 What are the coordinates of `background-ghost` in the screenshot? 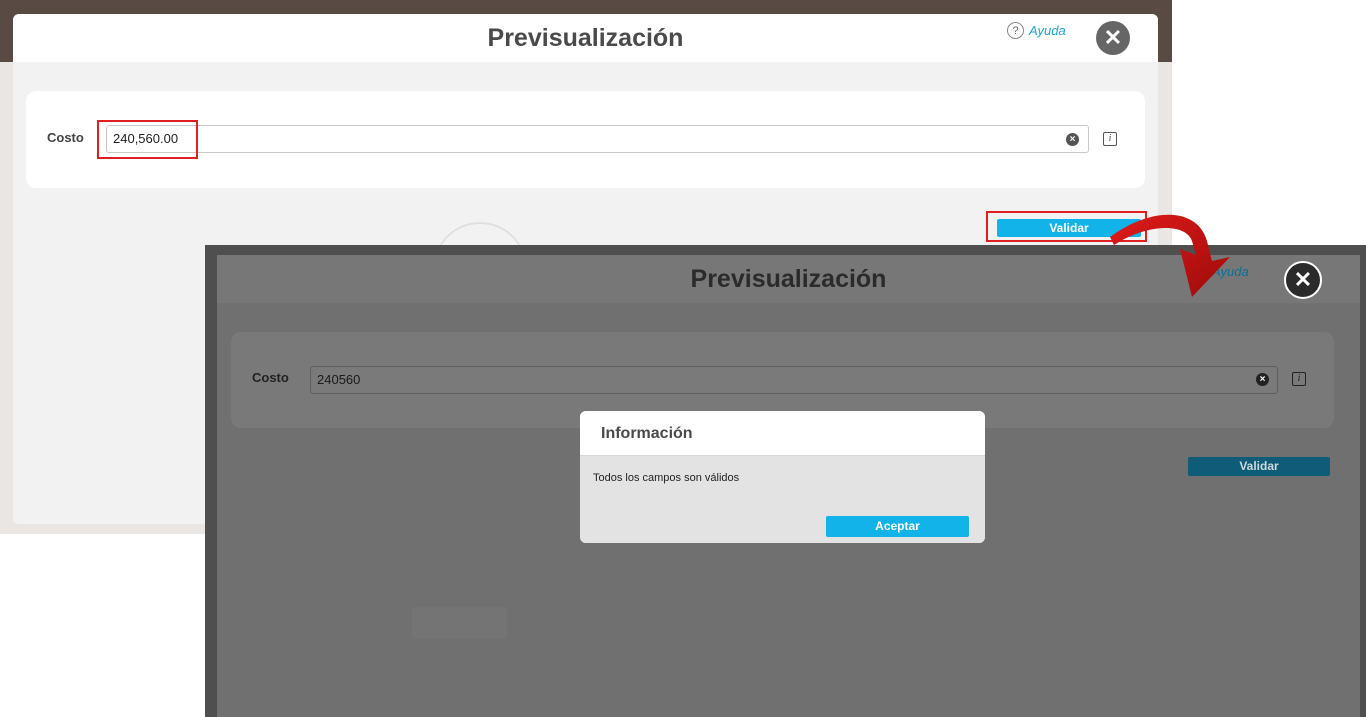 It's located at (459, 623).